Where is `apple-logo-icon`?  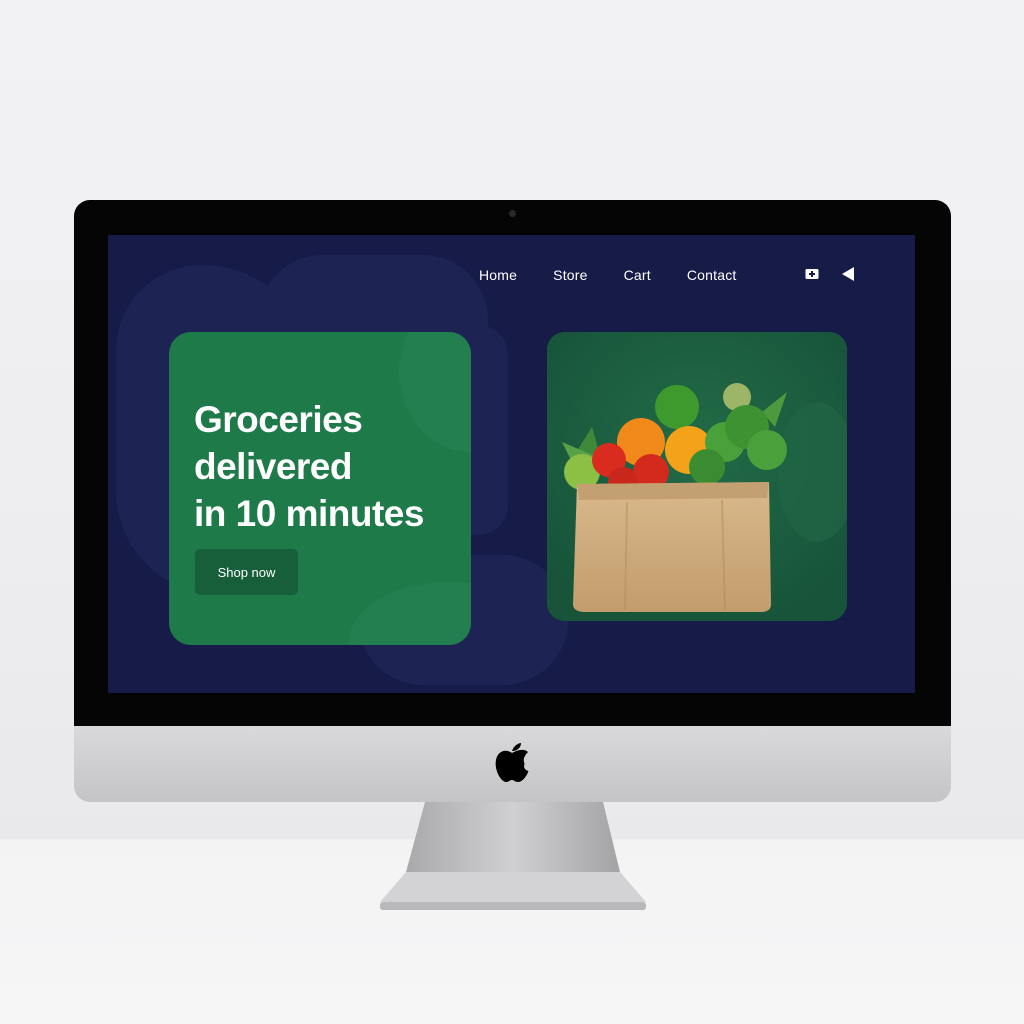
apple-logo-icon is located at coordinates (513, 762).